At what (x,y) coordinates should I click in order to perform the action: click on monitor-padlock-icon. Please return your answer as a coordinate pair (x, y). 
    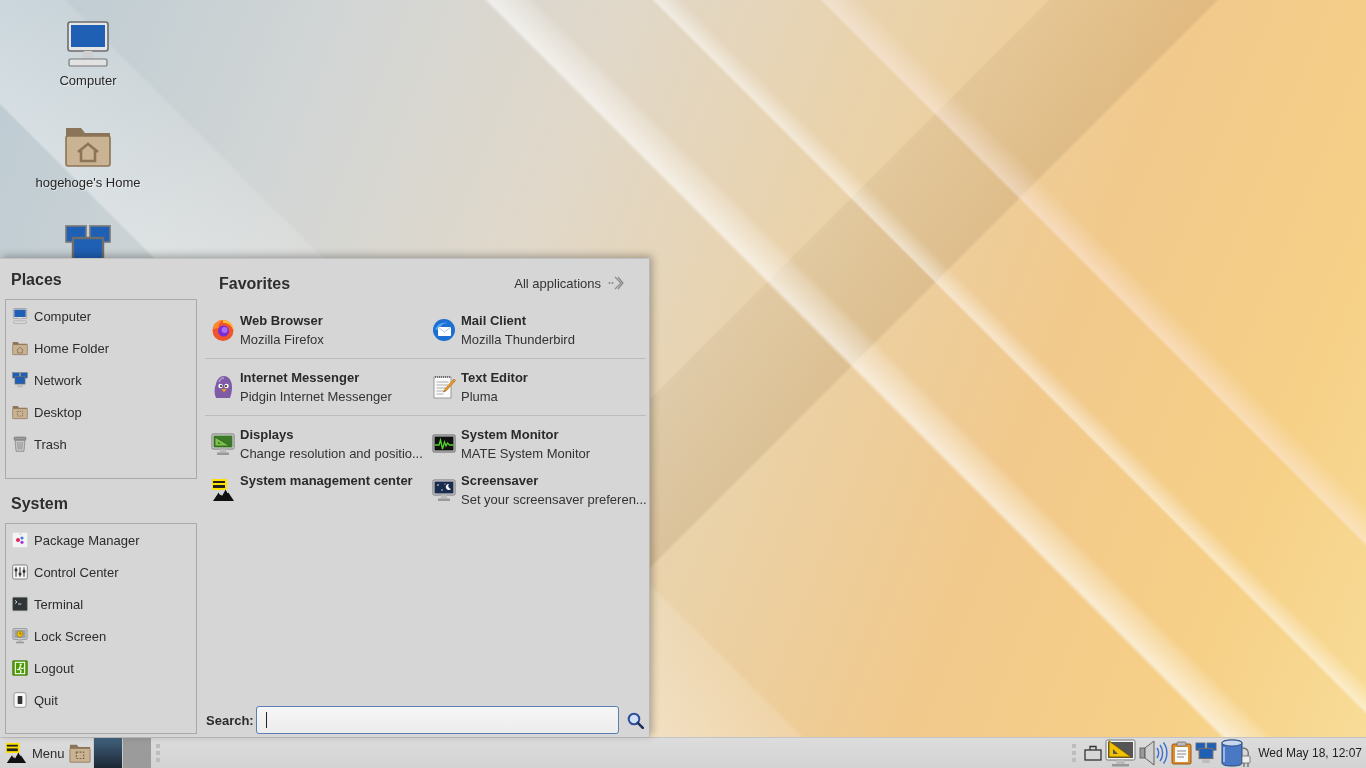
    Looking at the image, I should click on (20, 636).